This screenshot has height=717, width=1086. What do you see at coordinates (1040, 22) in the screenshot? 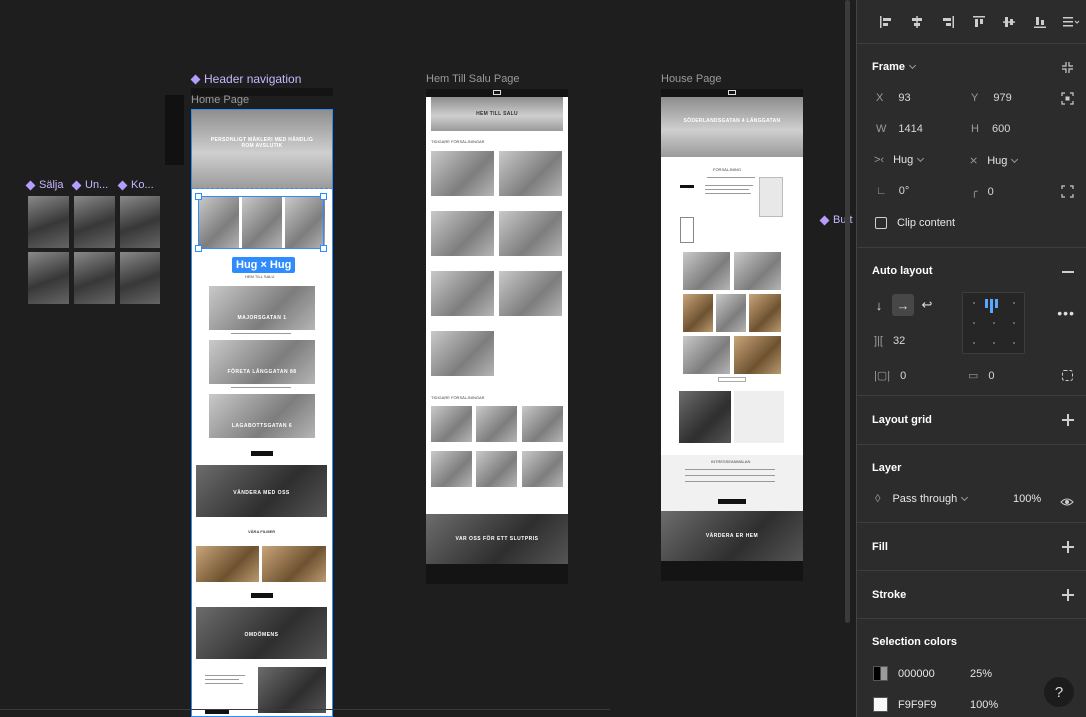
I see `align-bottom-icon` at bounding box center [1040, 22].